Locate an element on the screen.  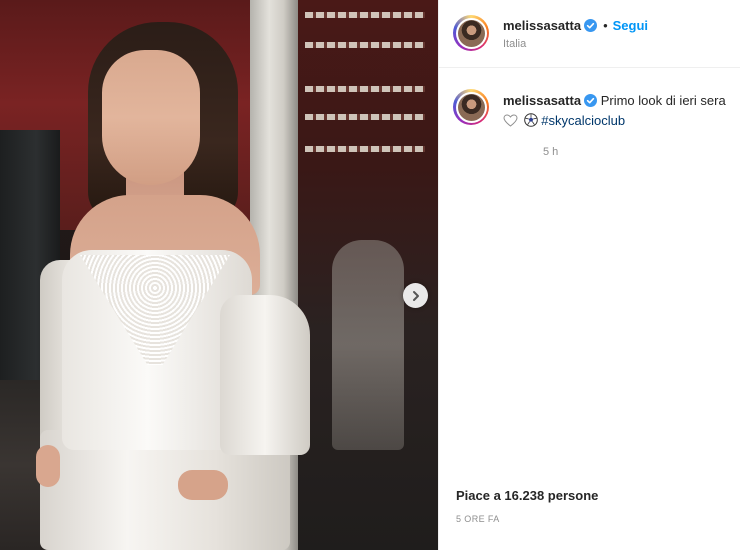
caption-avatar is located at coordinates (471, 107).